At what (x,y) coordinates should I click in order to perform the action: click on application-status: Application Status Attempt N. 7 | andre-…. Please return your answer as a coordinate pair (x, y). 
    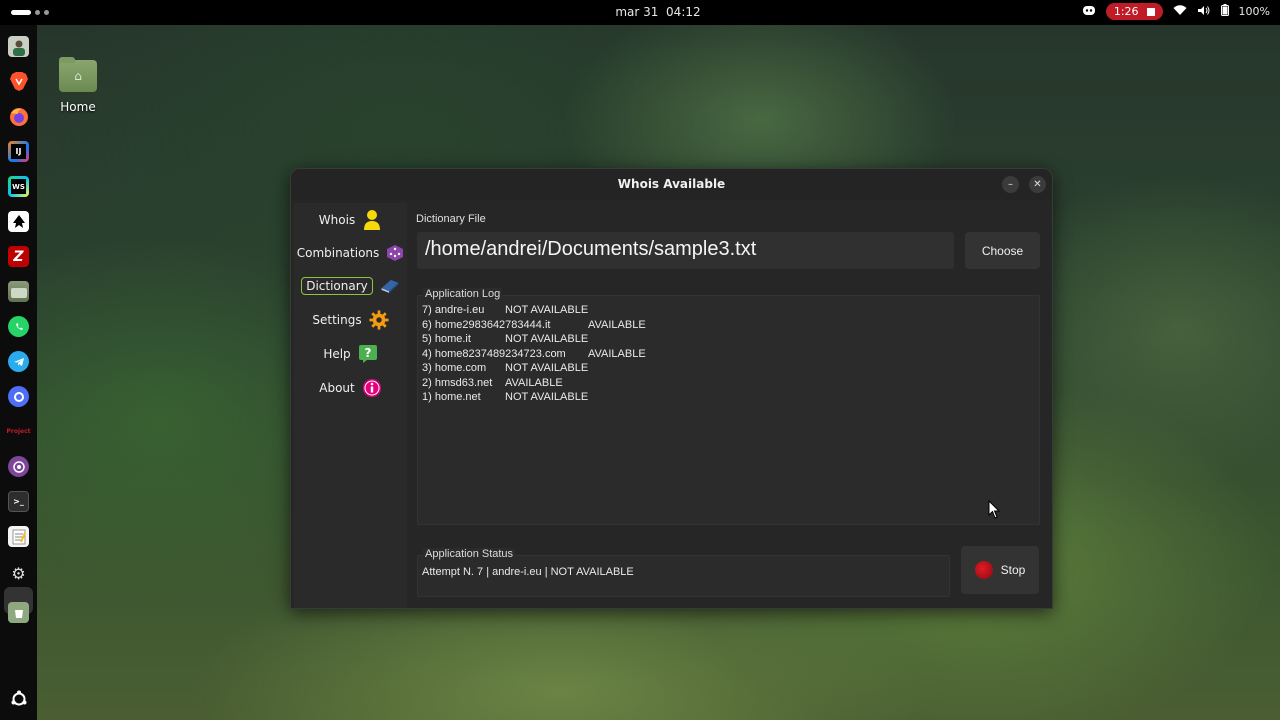
    Looking at the image, I should click on (683, 572).